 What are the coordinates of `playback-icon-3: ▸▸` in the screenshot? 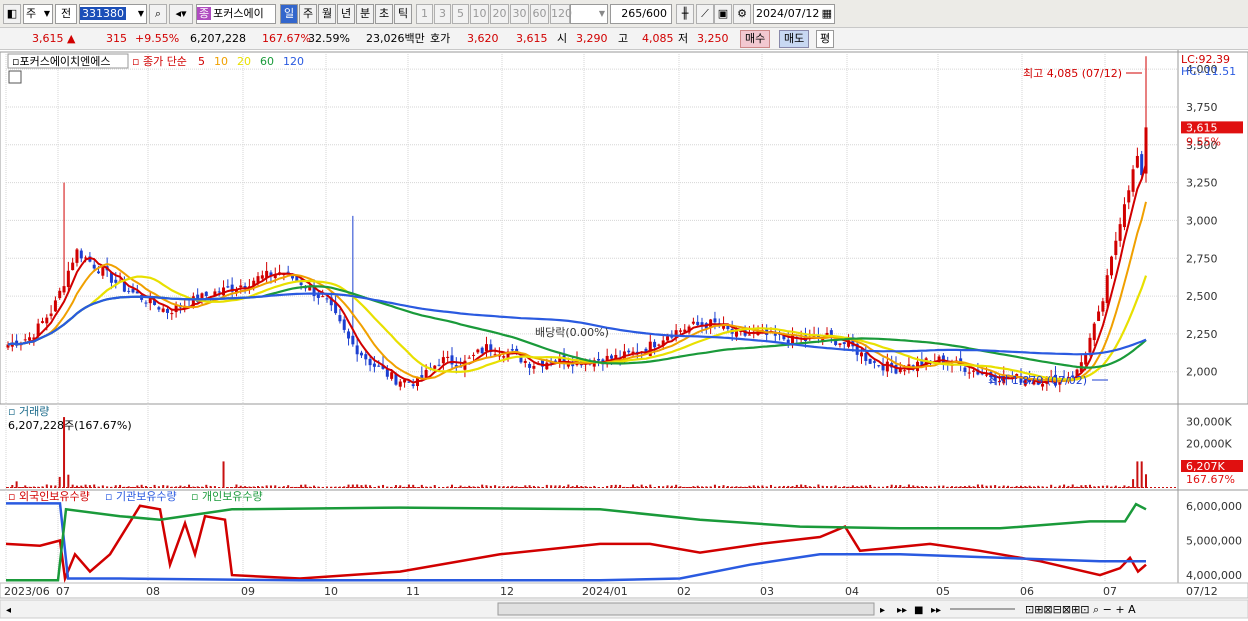 It's located at (936, 610).